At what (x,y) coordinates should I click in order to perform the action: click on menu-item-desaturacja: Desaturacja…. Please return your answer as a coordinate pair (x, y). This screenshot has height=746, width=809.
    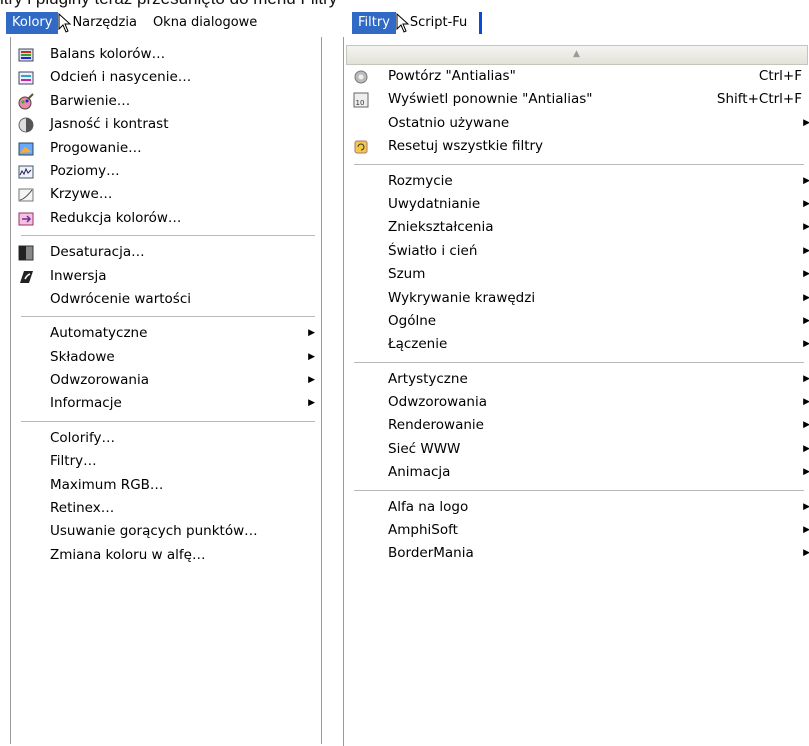
    Looking at the image, I should click on (166, 252).